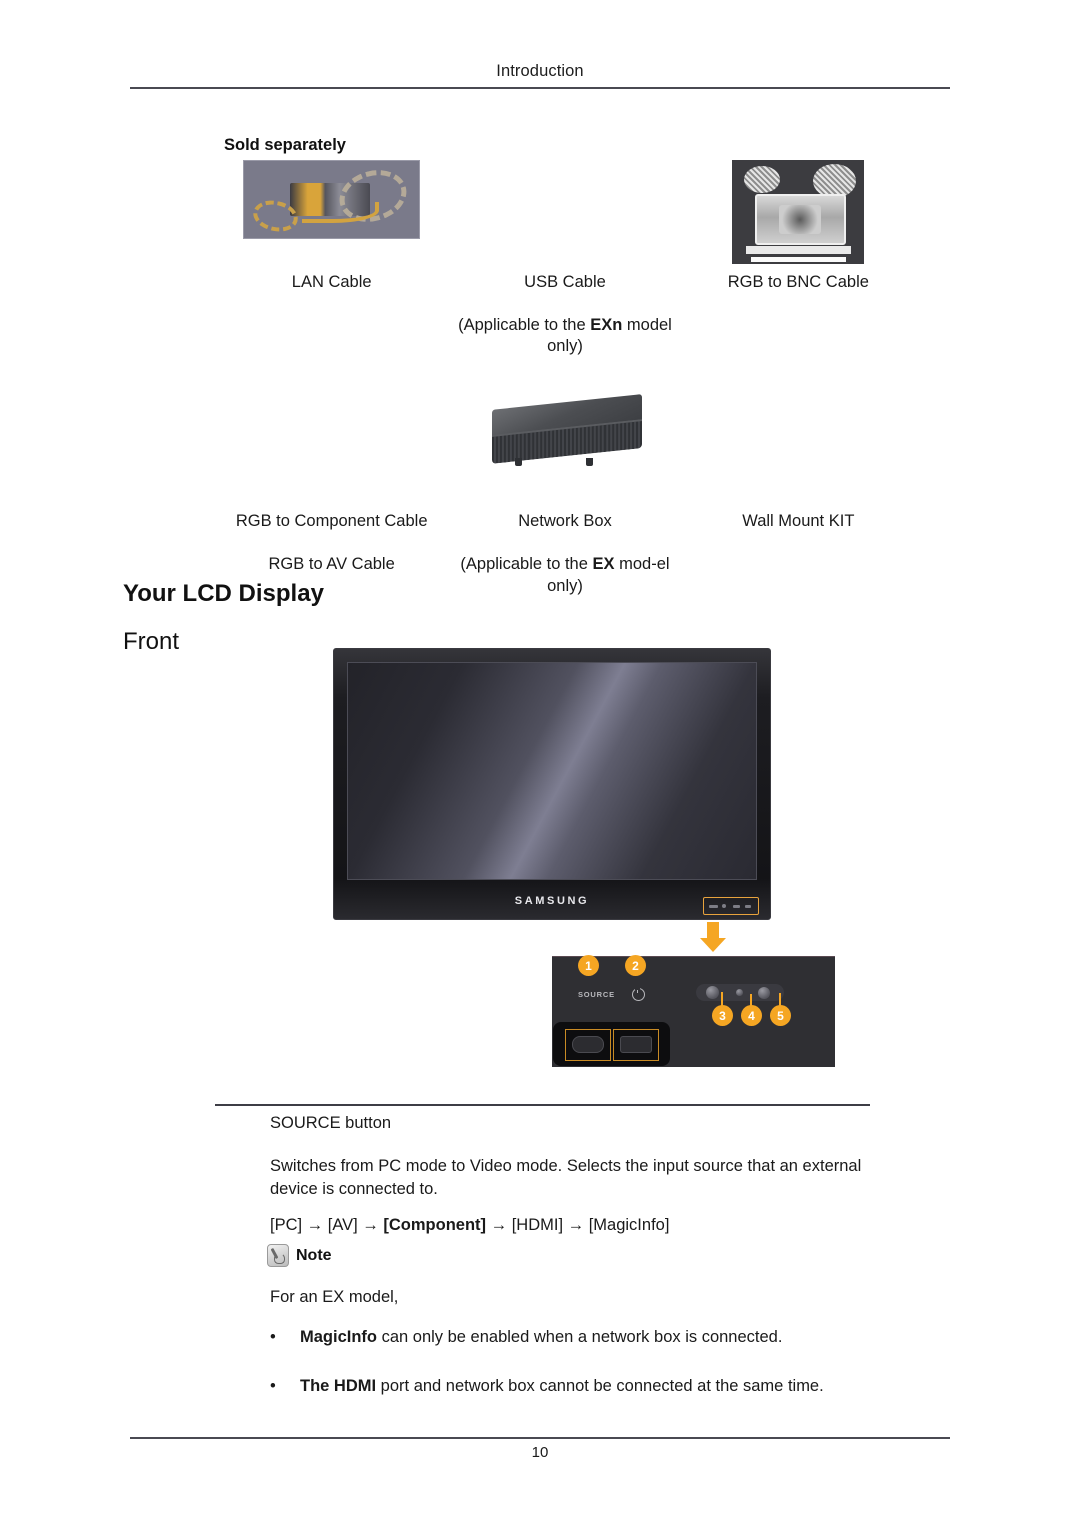 Image resolution: width=1080 pixels, height=1527 pixels. I want to click on accessory-item-rgb-to-component-cable: RGB to Component Cable RGB to AV Cable, so click(331, 497).